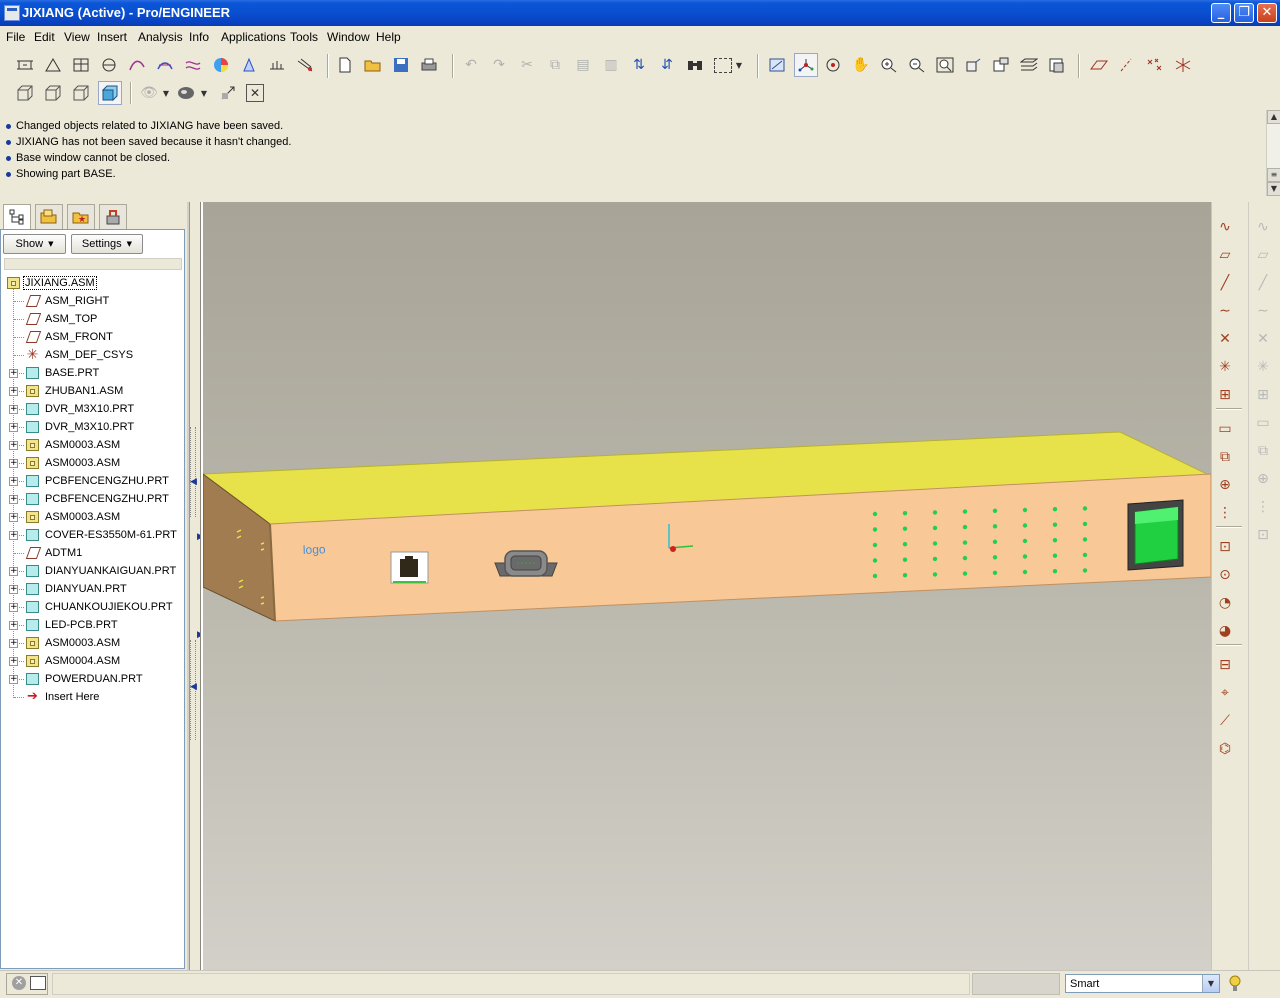 The height and width of the screenshot is (998, 1280). Describe the element at coordinates (193, 687) in the screenshot. I see `collapse-left-icon: ◀` at that location.